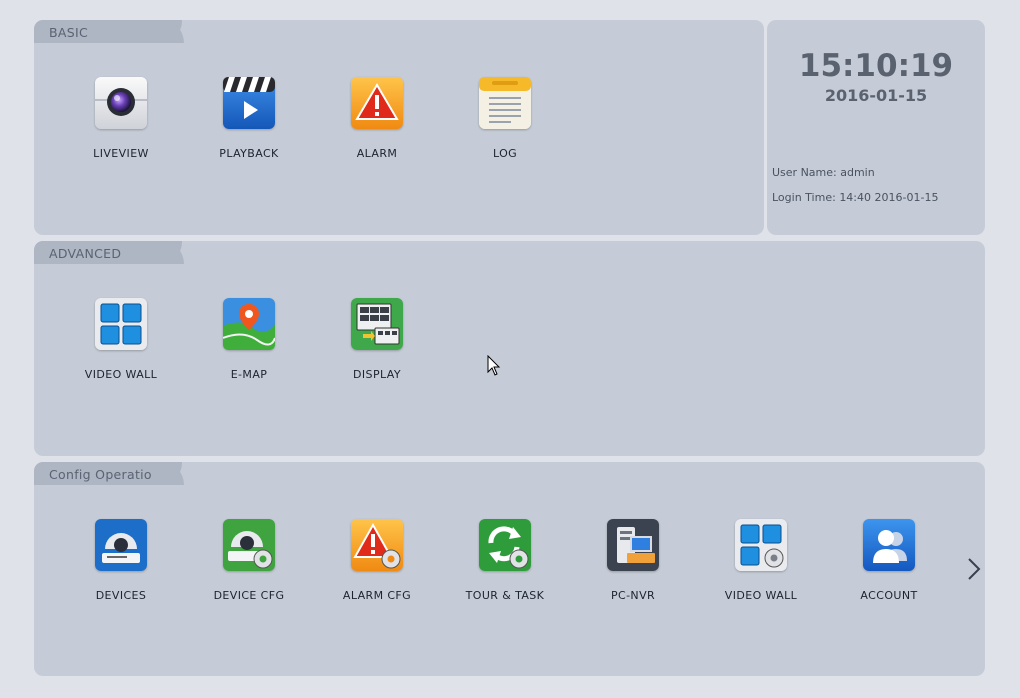  Describe the element at coordinates (761, 572) in the screenshot. I see `tile-video-wall-cfg: VIDEO WALL` at that location.